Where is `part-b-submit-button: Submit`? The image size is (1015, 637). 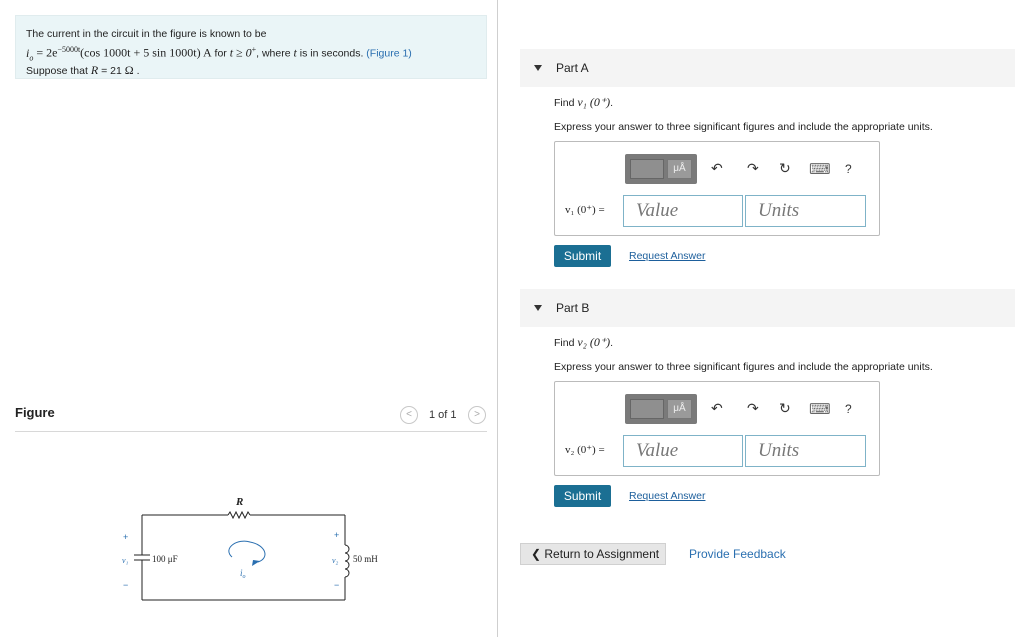 part-b-submit-button: Submit is located at coordinates (582, 496).